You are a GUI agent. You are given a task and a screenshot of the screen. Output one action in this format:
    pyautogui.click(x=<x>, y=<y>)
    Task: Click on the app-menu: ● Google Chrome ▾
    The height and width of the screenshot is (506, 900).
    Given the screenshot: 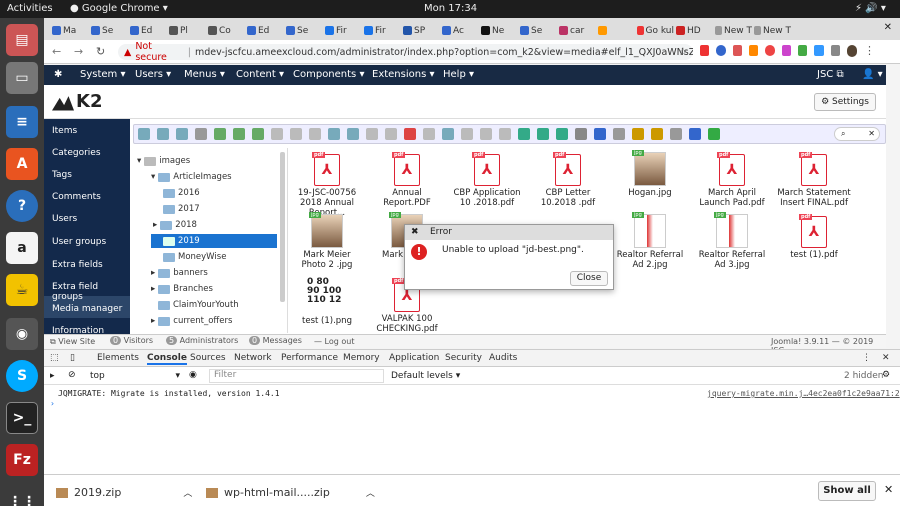 What is the action you would take?
    pyautogui.click(x=119, y=8)
    